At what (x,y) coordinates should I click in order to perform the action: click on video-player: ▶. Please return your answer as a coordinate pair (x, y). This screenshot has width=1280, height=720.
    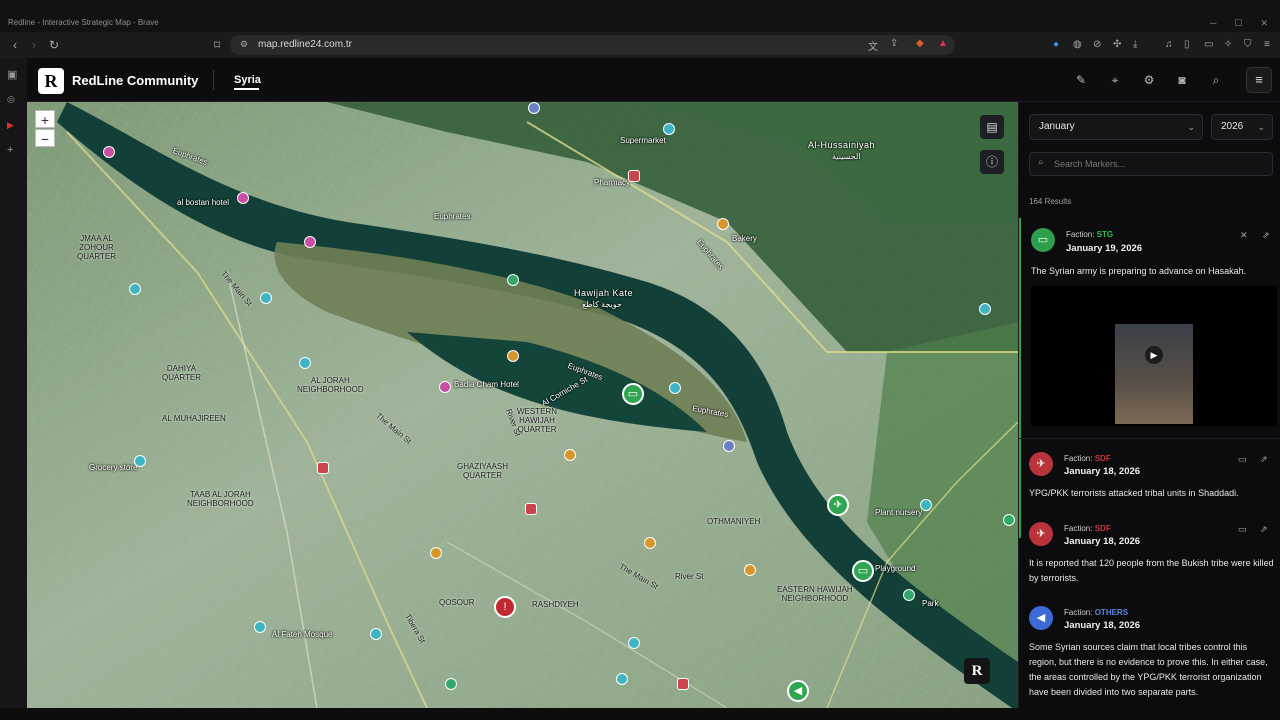
    Looking at the image, I should click on (1154, 356).